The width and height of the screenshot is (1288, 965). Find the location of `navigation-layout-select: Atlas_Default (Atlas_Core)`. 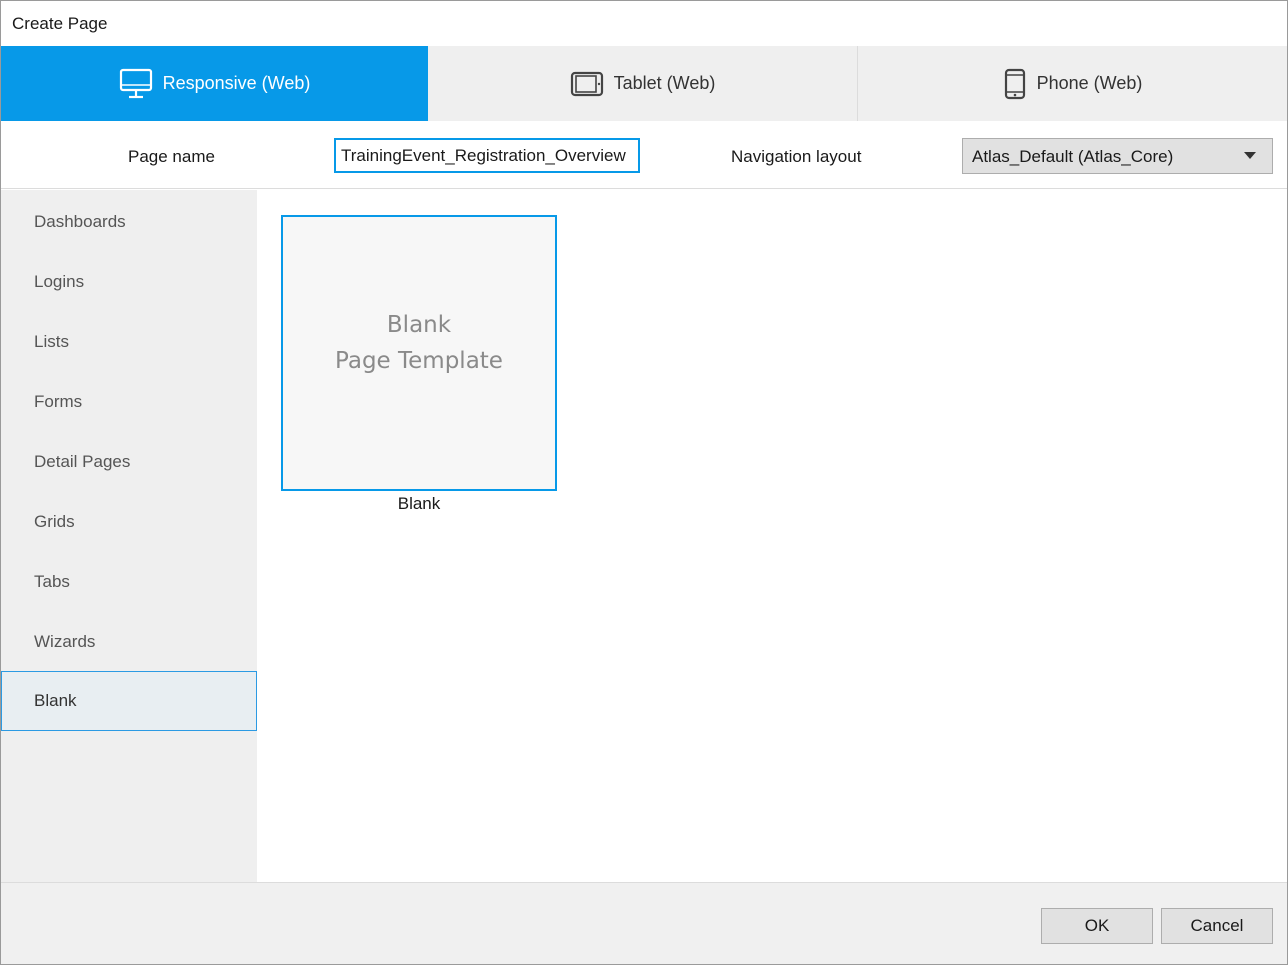

navigation-layout-select: Atlas_Default (Atlas_Core) is located at coordinates (1117, 156).